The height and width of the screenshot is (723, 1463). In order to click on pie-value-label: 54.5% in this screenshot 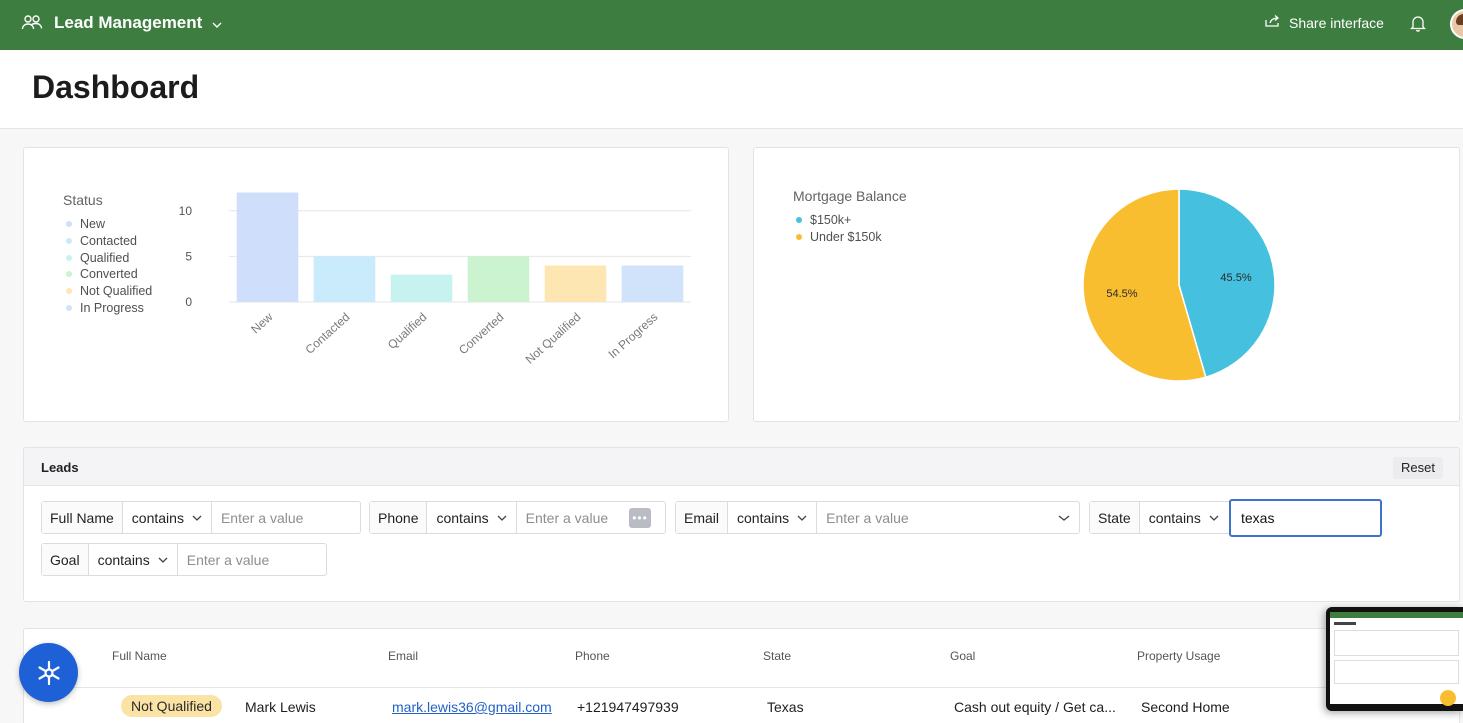, I will do `click(1121, 294)`.